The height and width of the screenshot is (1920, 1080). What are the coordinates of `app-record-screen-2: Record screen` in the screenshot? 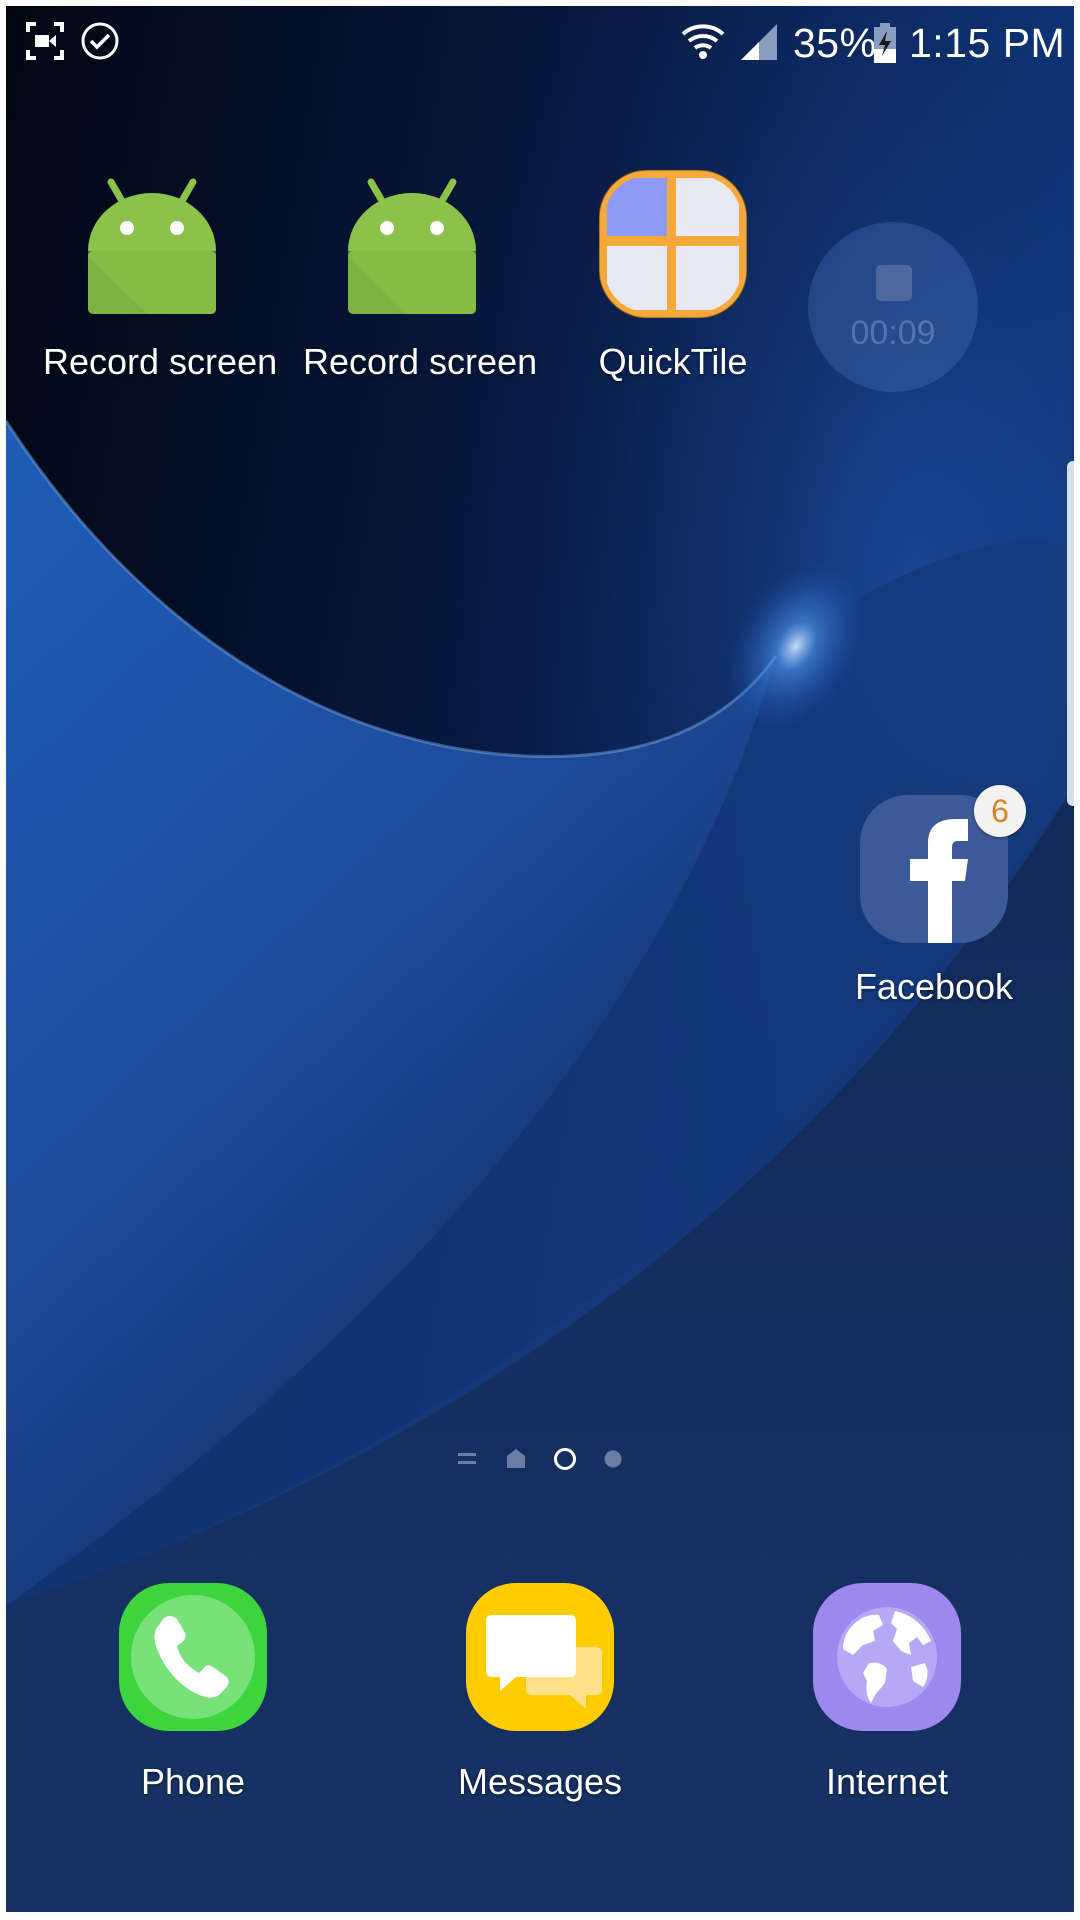 It's located at (420, 286).